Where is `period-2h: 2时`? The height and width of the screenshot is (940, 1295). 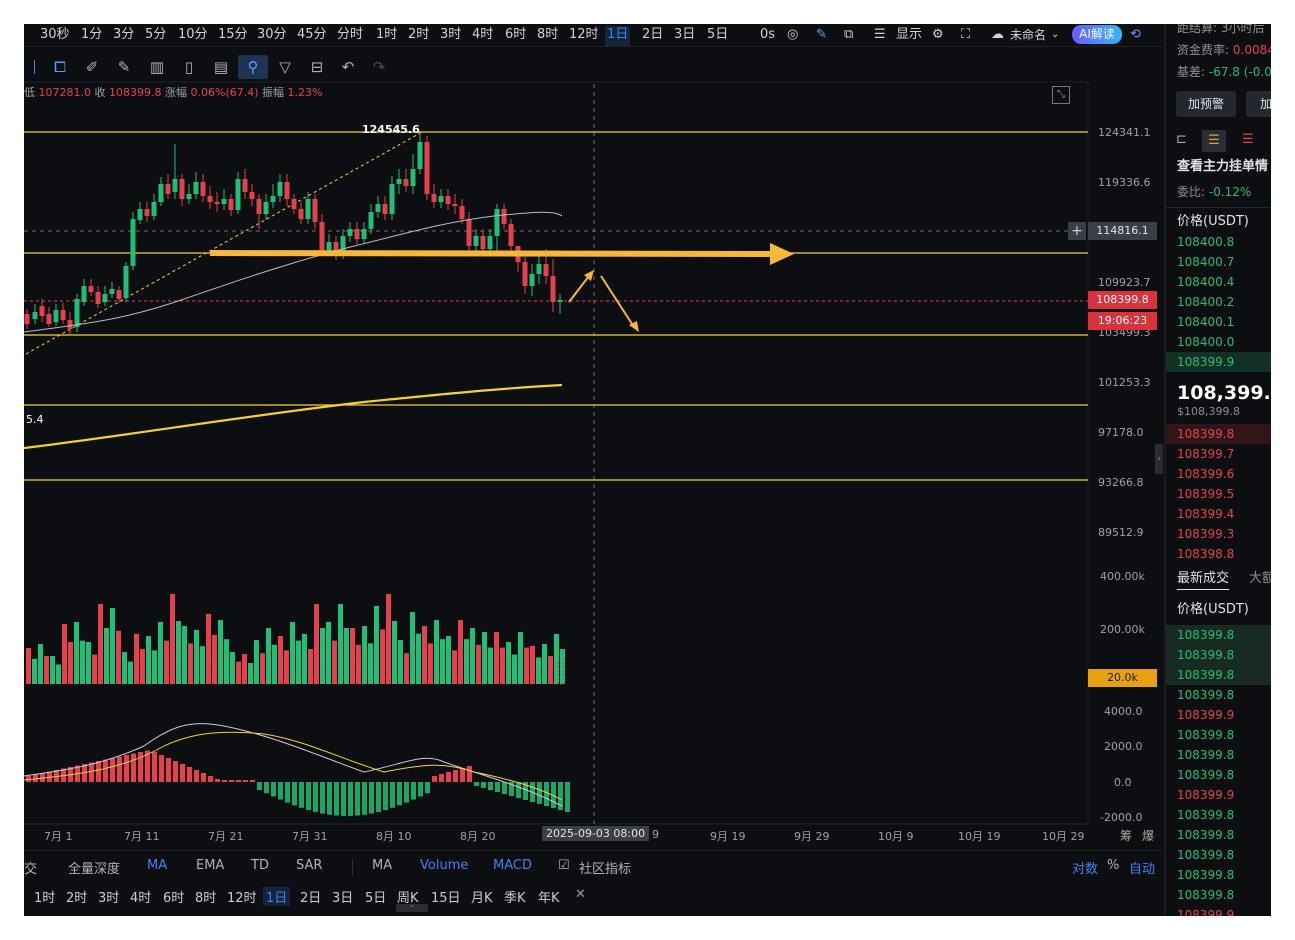
period-2h: 2时 is located at coordinates (76, 896).